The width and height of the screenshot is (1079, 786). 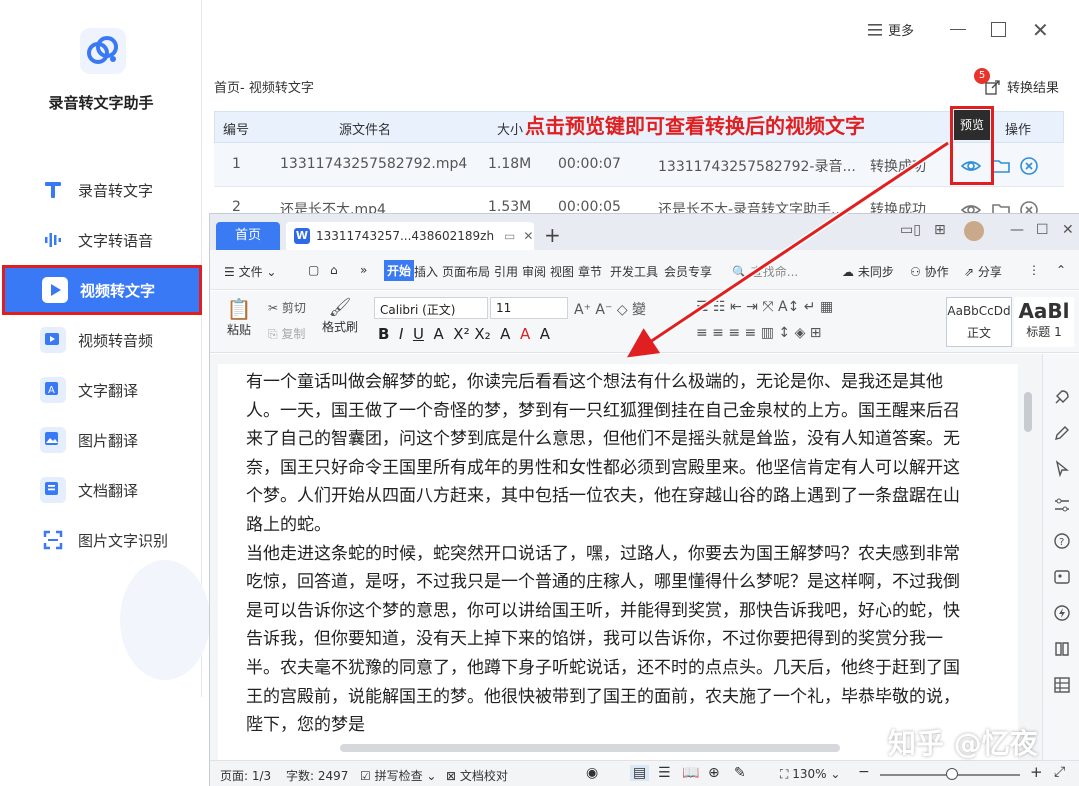 I want to click on col-actions: 操作, so click(x=1018, y=130).